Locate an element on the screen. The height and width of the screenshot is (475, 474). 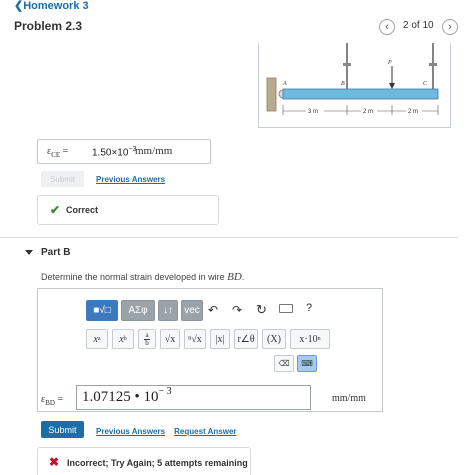
x-icon: ✖ is located at coordinates (54, 462).